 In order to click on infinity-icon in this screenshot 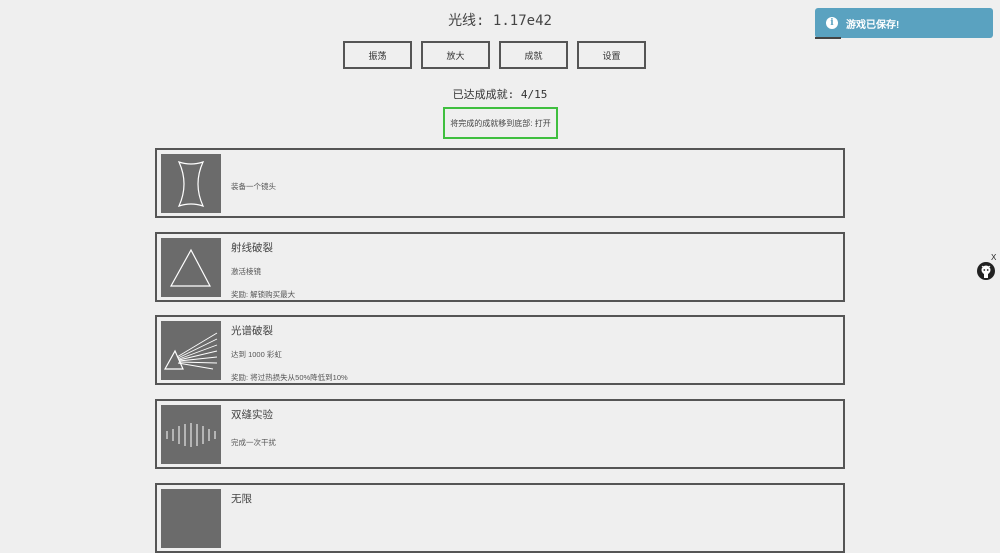, I will do `click(191, 518)`.